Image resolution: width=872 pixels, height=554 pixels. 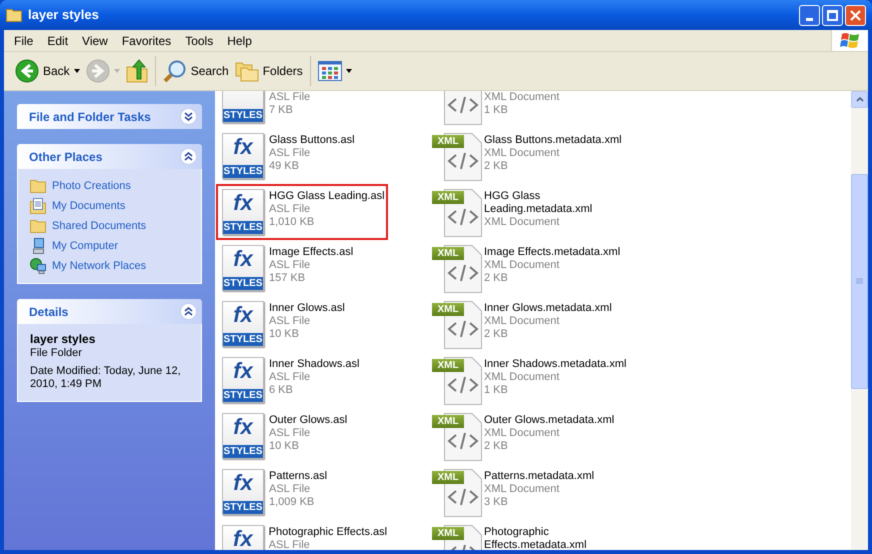 What do you see at coordinates (269, 71) in the screenshot?
I see `folders-button: Folders` at bounding box center [269, 71].